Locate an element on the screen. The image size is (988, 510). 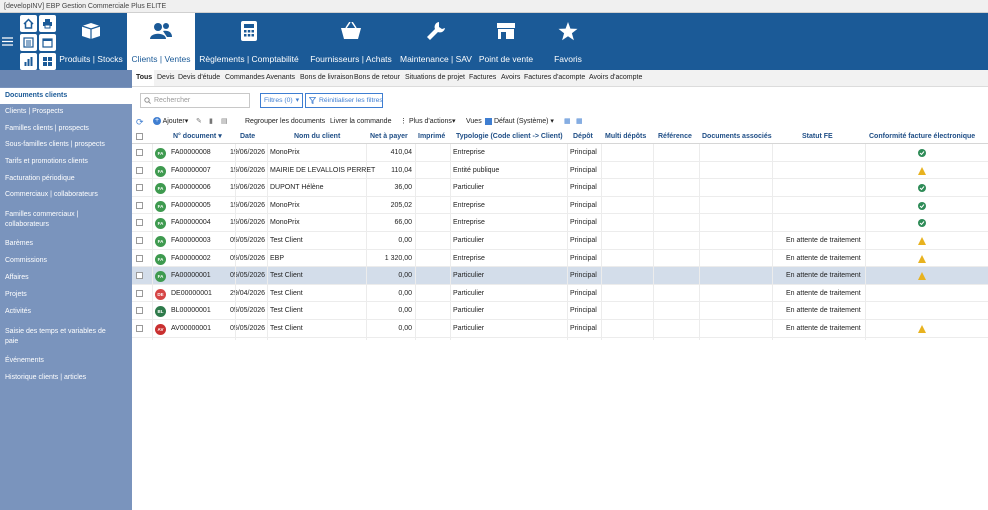
tab-favoris: Favoris is located at coordinates (568, 41).